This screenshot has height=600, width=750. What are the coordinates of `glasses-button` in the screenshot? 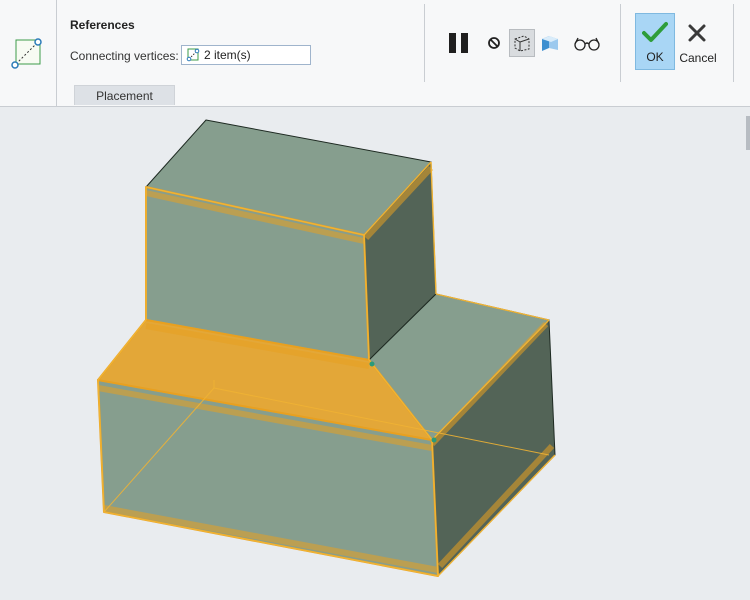 It's located at (587, 43).